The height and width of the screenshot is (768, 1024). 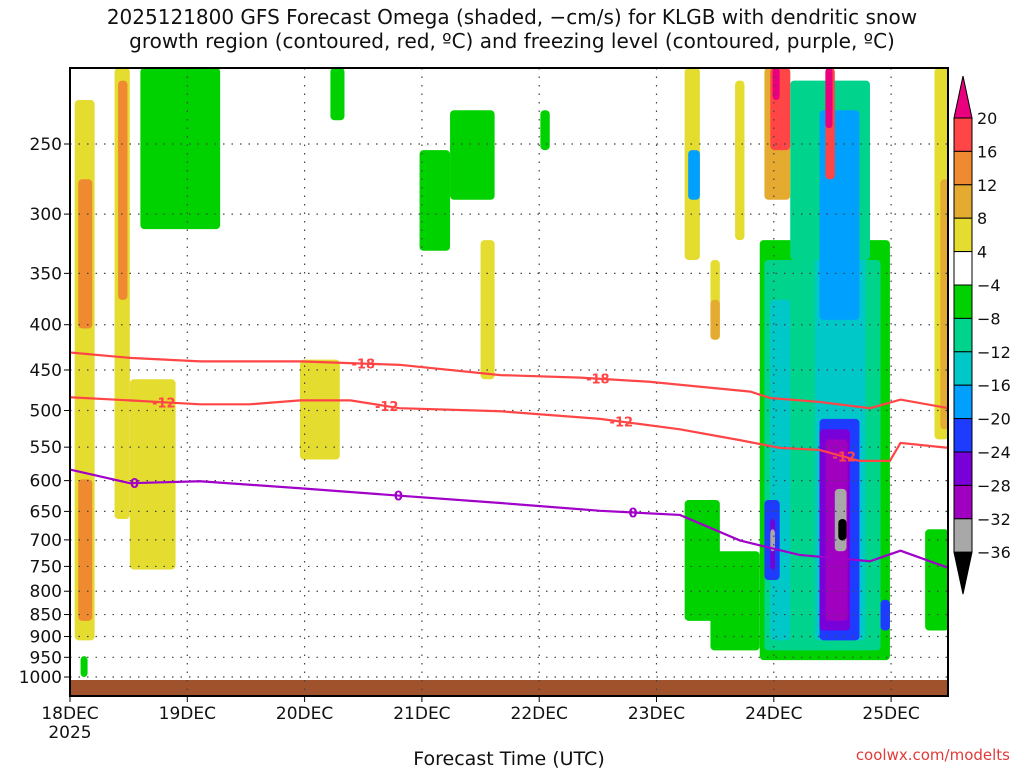 I want to click on credit-text: coolwx.com/modelts, so click(x=932, y=755).